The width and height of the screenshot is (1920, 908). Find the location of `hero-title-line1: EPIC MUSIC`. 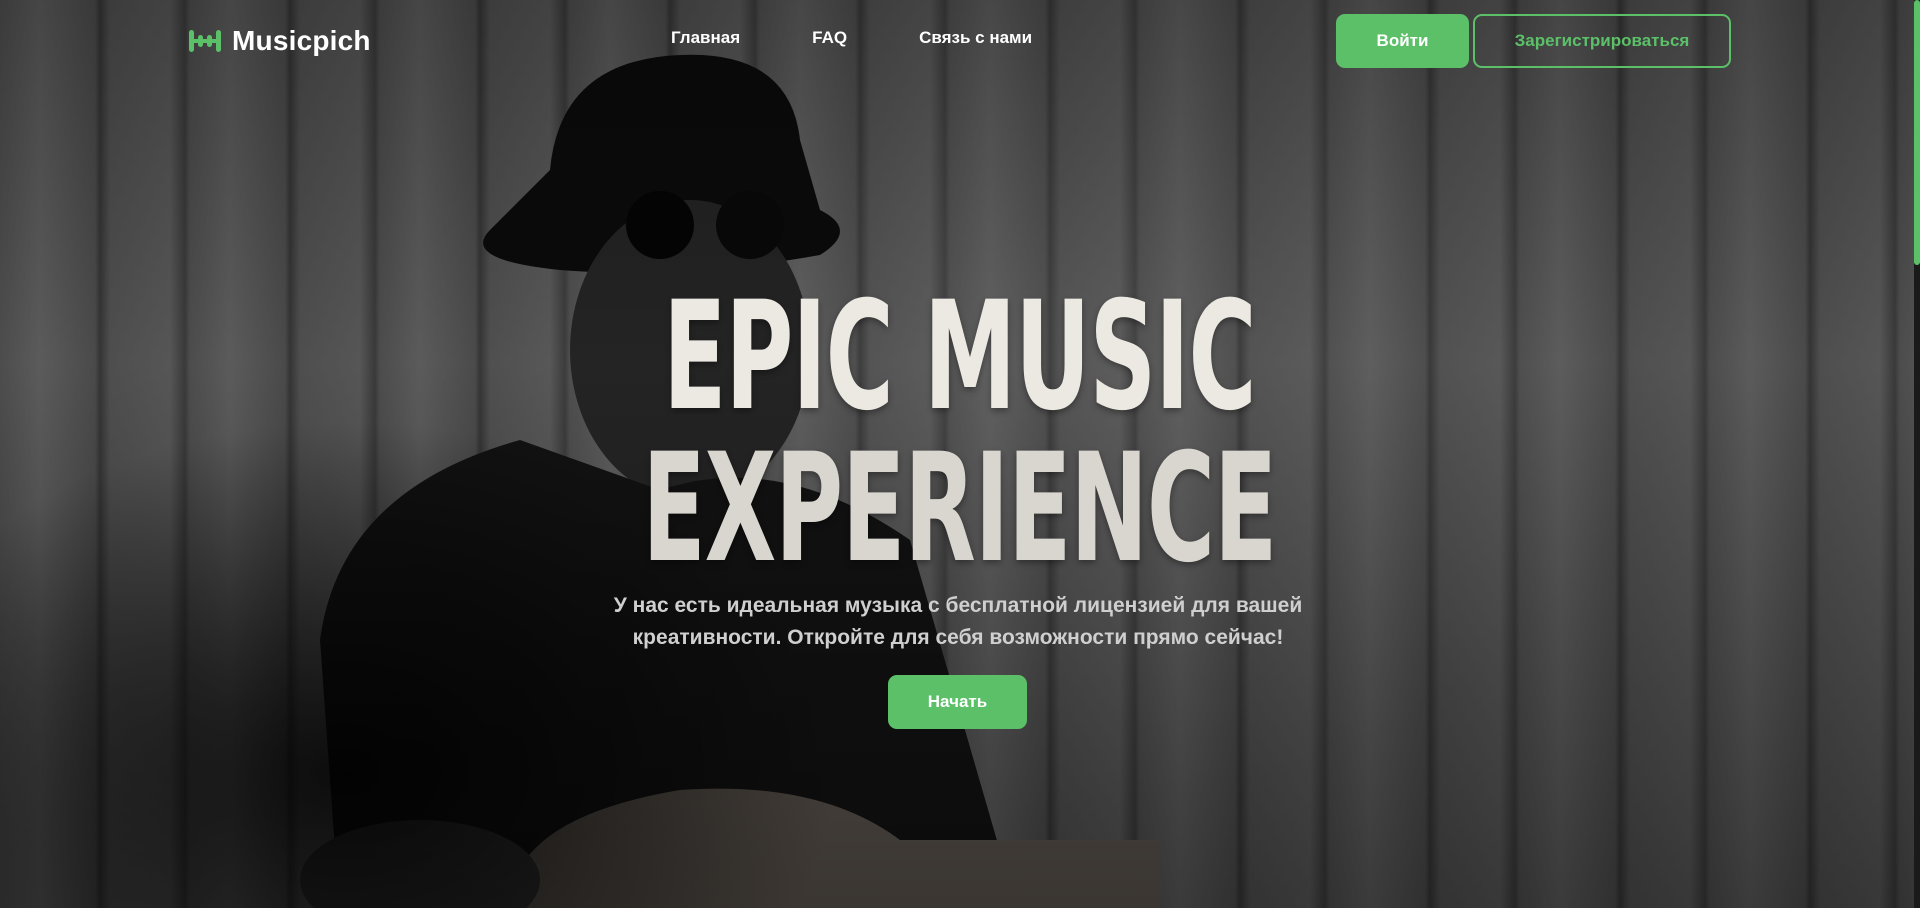

hero-title-line1: EPIC MUSIC is located at coordinates (960, 357).